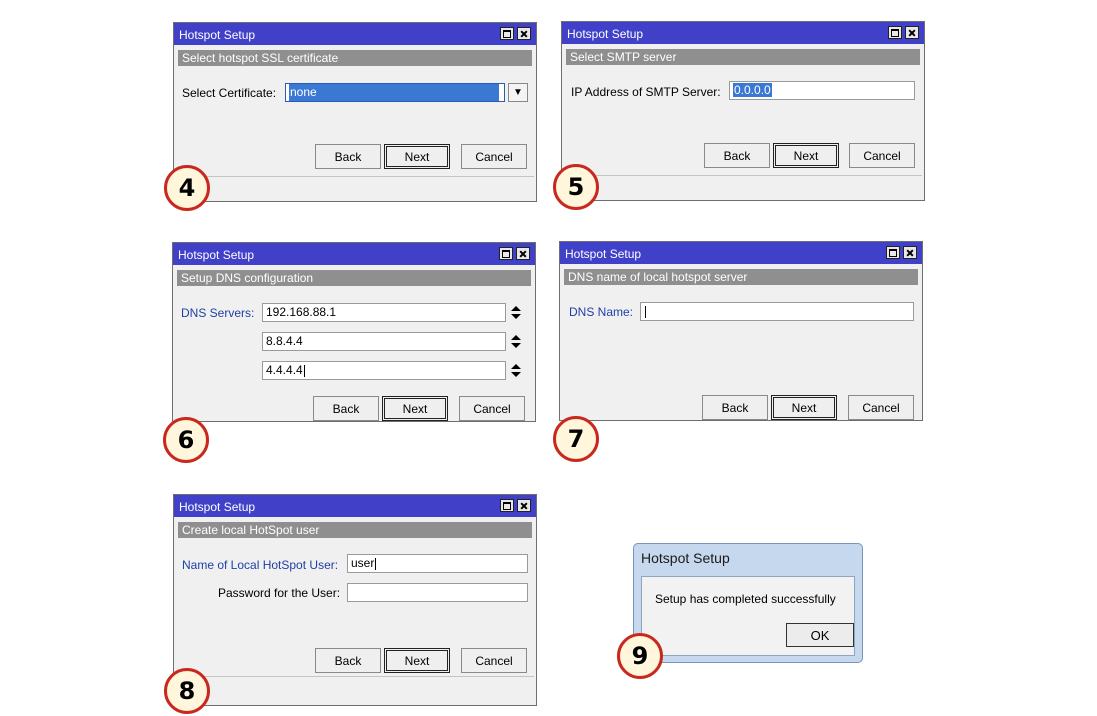 Image resolution: width=1097 pixels, height=716 pixels. What do you see at coordinates (354, 278) in the screenshot?
I see `section-header: Setup DNS configuration` at bounding box center [354, 278].